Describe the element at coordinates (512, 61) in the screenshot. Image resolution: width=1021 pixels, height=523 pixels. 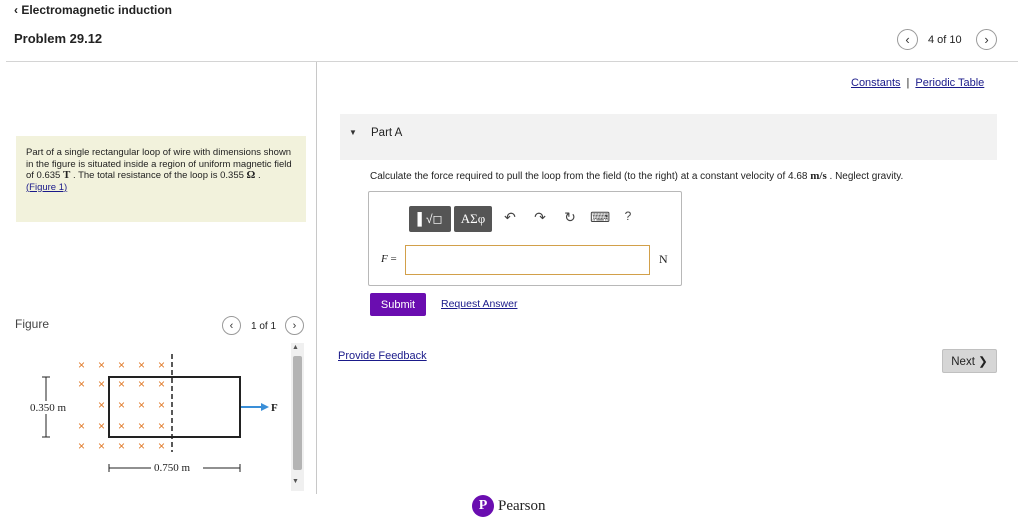
I see `header-divider` at that location.